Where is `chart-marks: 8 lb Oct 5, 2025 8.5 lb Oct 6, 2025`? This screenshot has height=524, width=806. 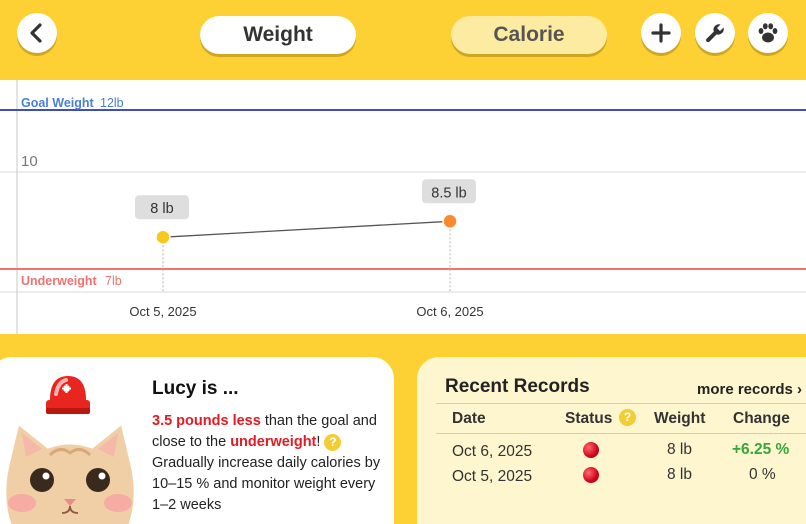
chart-marks: 8 lb Oct 5, 2025 8.5 lb Oct 6, 2025 is located at coordinates (306, 249).